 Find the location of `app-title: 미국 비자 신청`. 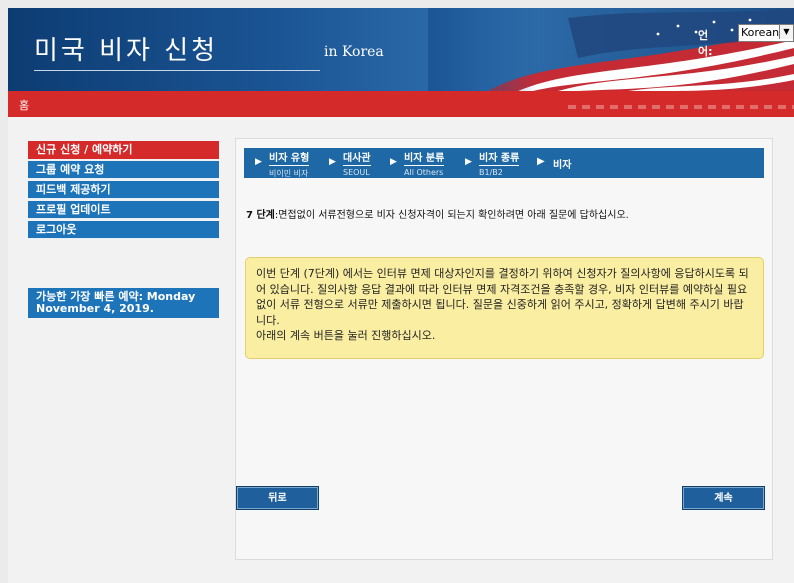

app-title: 미국 비자 신청 is located at coordinates (126, 51).